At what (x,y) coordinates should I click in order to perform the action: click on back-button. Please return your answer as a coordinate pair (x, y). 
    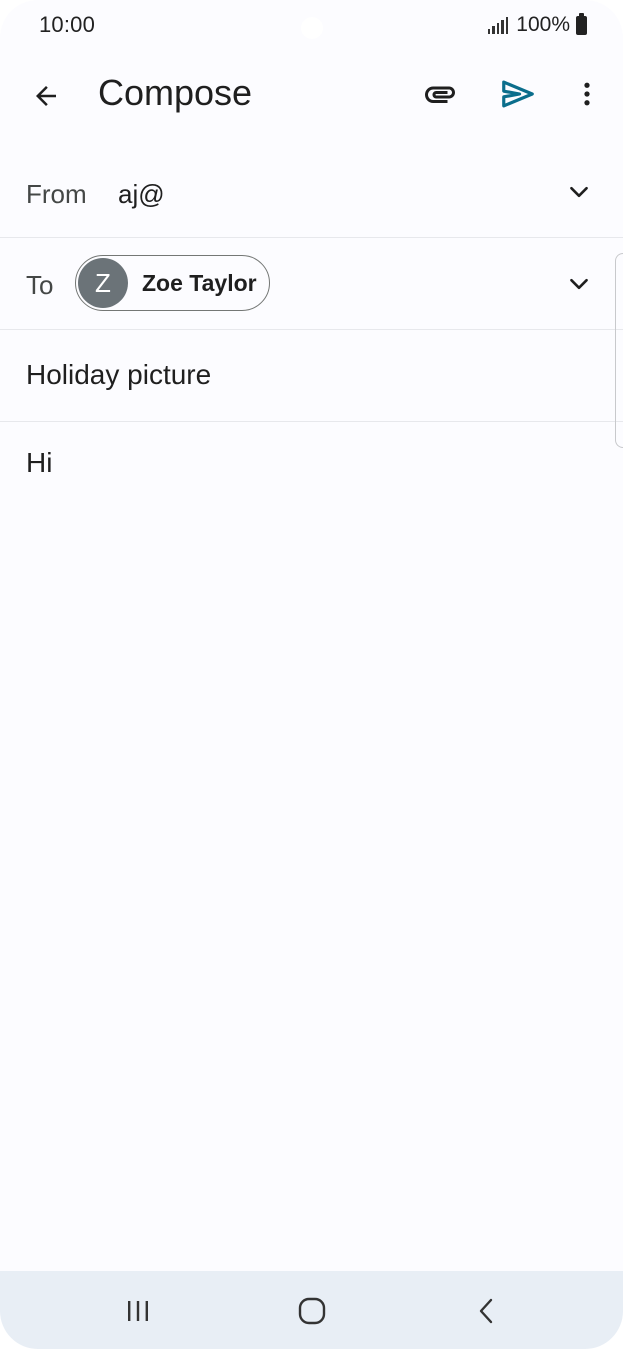
    Looking at the image, I should click on (46, 96).